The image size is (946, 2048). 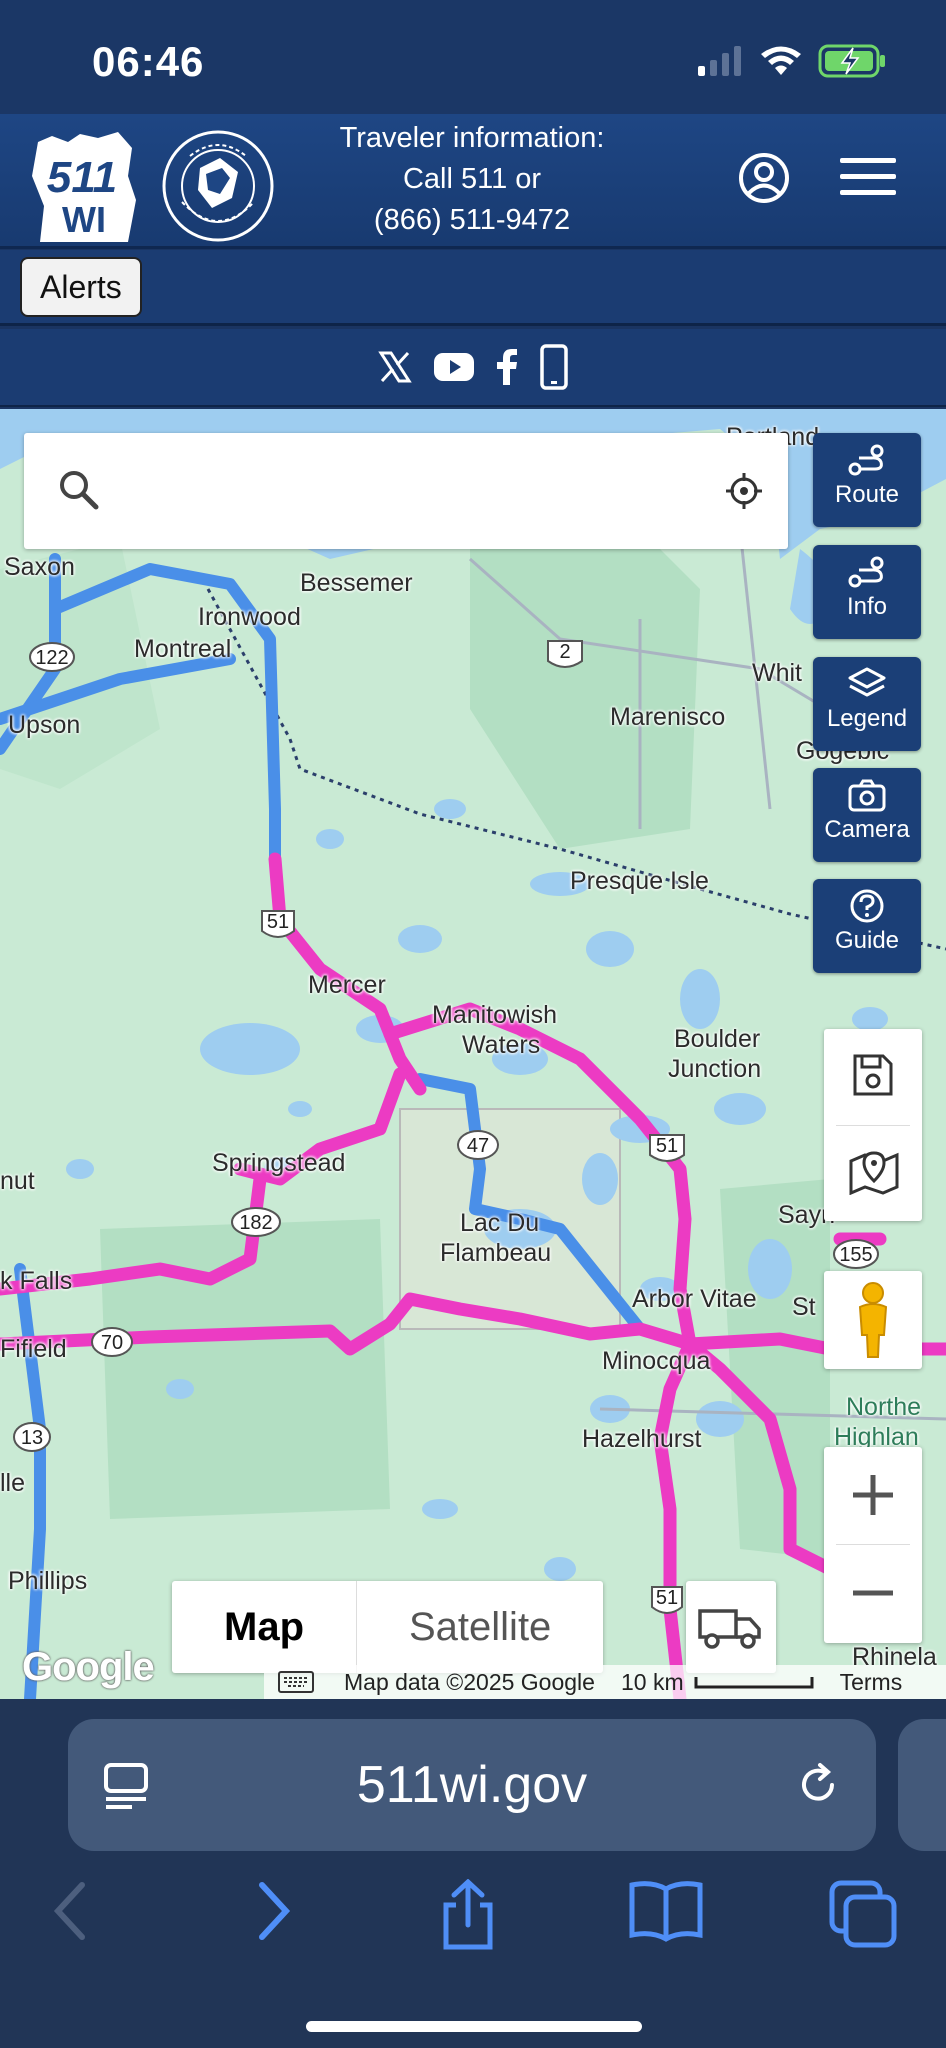 I want to click on hamburger-menu-icon, so click(x=868, y=179).